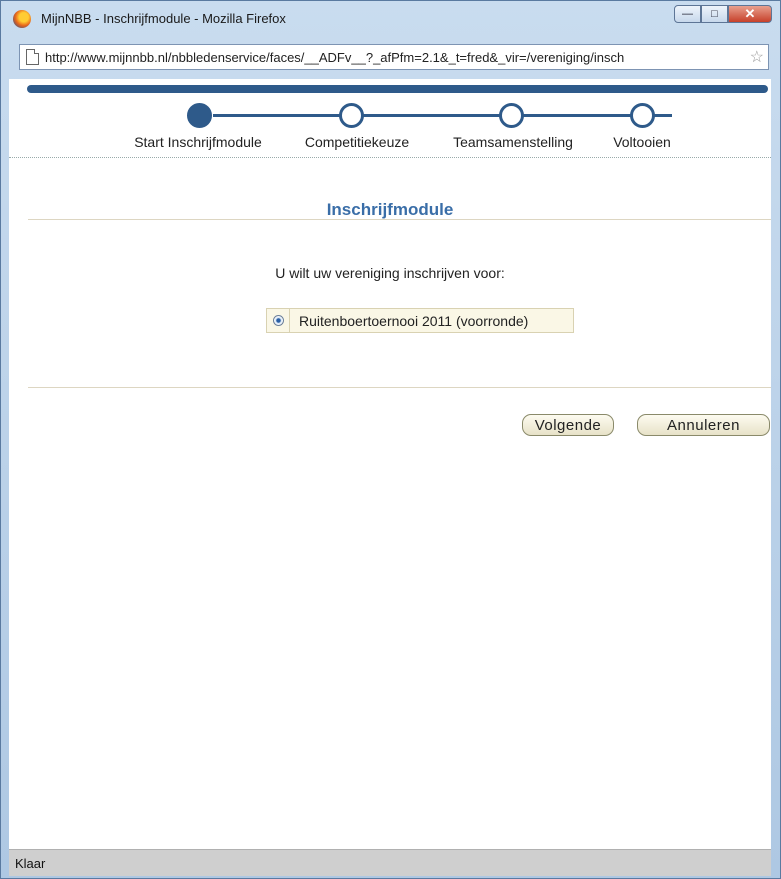 This screenshot has height=879, width=781. What do you see at coordinates (198, 142) in the screenshot?
I see `train-step-start-label: Start Inschrijfmodule` at bounding box center [198, 142].